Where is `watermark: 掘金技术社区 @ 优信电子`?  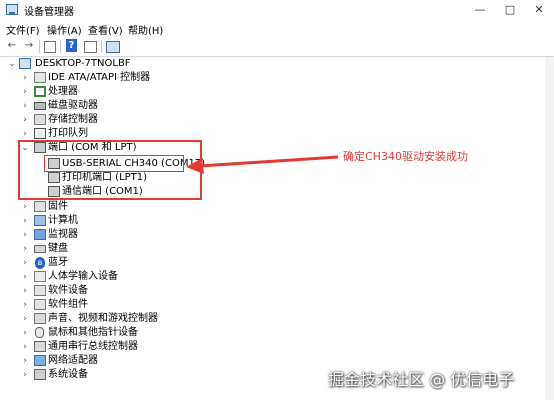 watermark: 掘金技术社区 @ 优信电子 is located at coordinates (421, 379).